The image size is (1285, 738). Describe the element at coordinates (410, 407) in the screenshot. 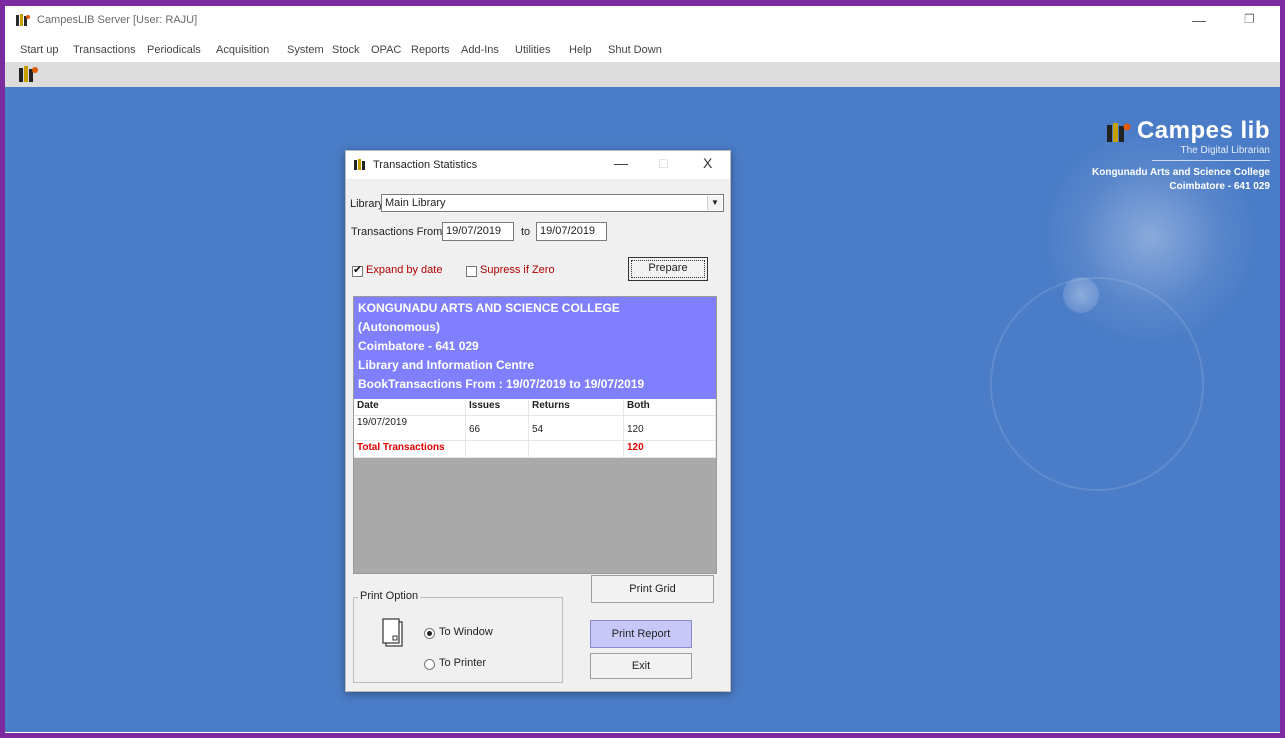

I see `column-header: Date` at that location.